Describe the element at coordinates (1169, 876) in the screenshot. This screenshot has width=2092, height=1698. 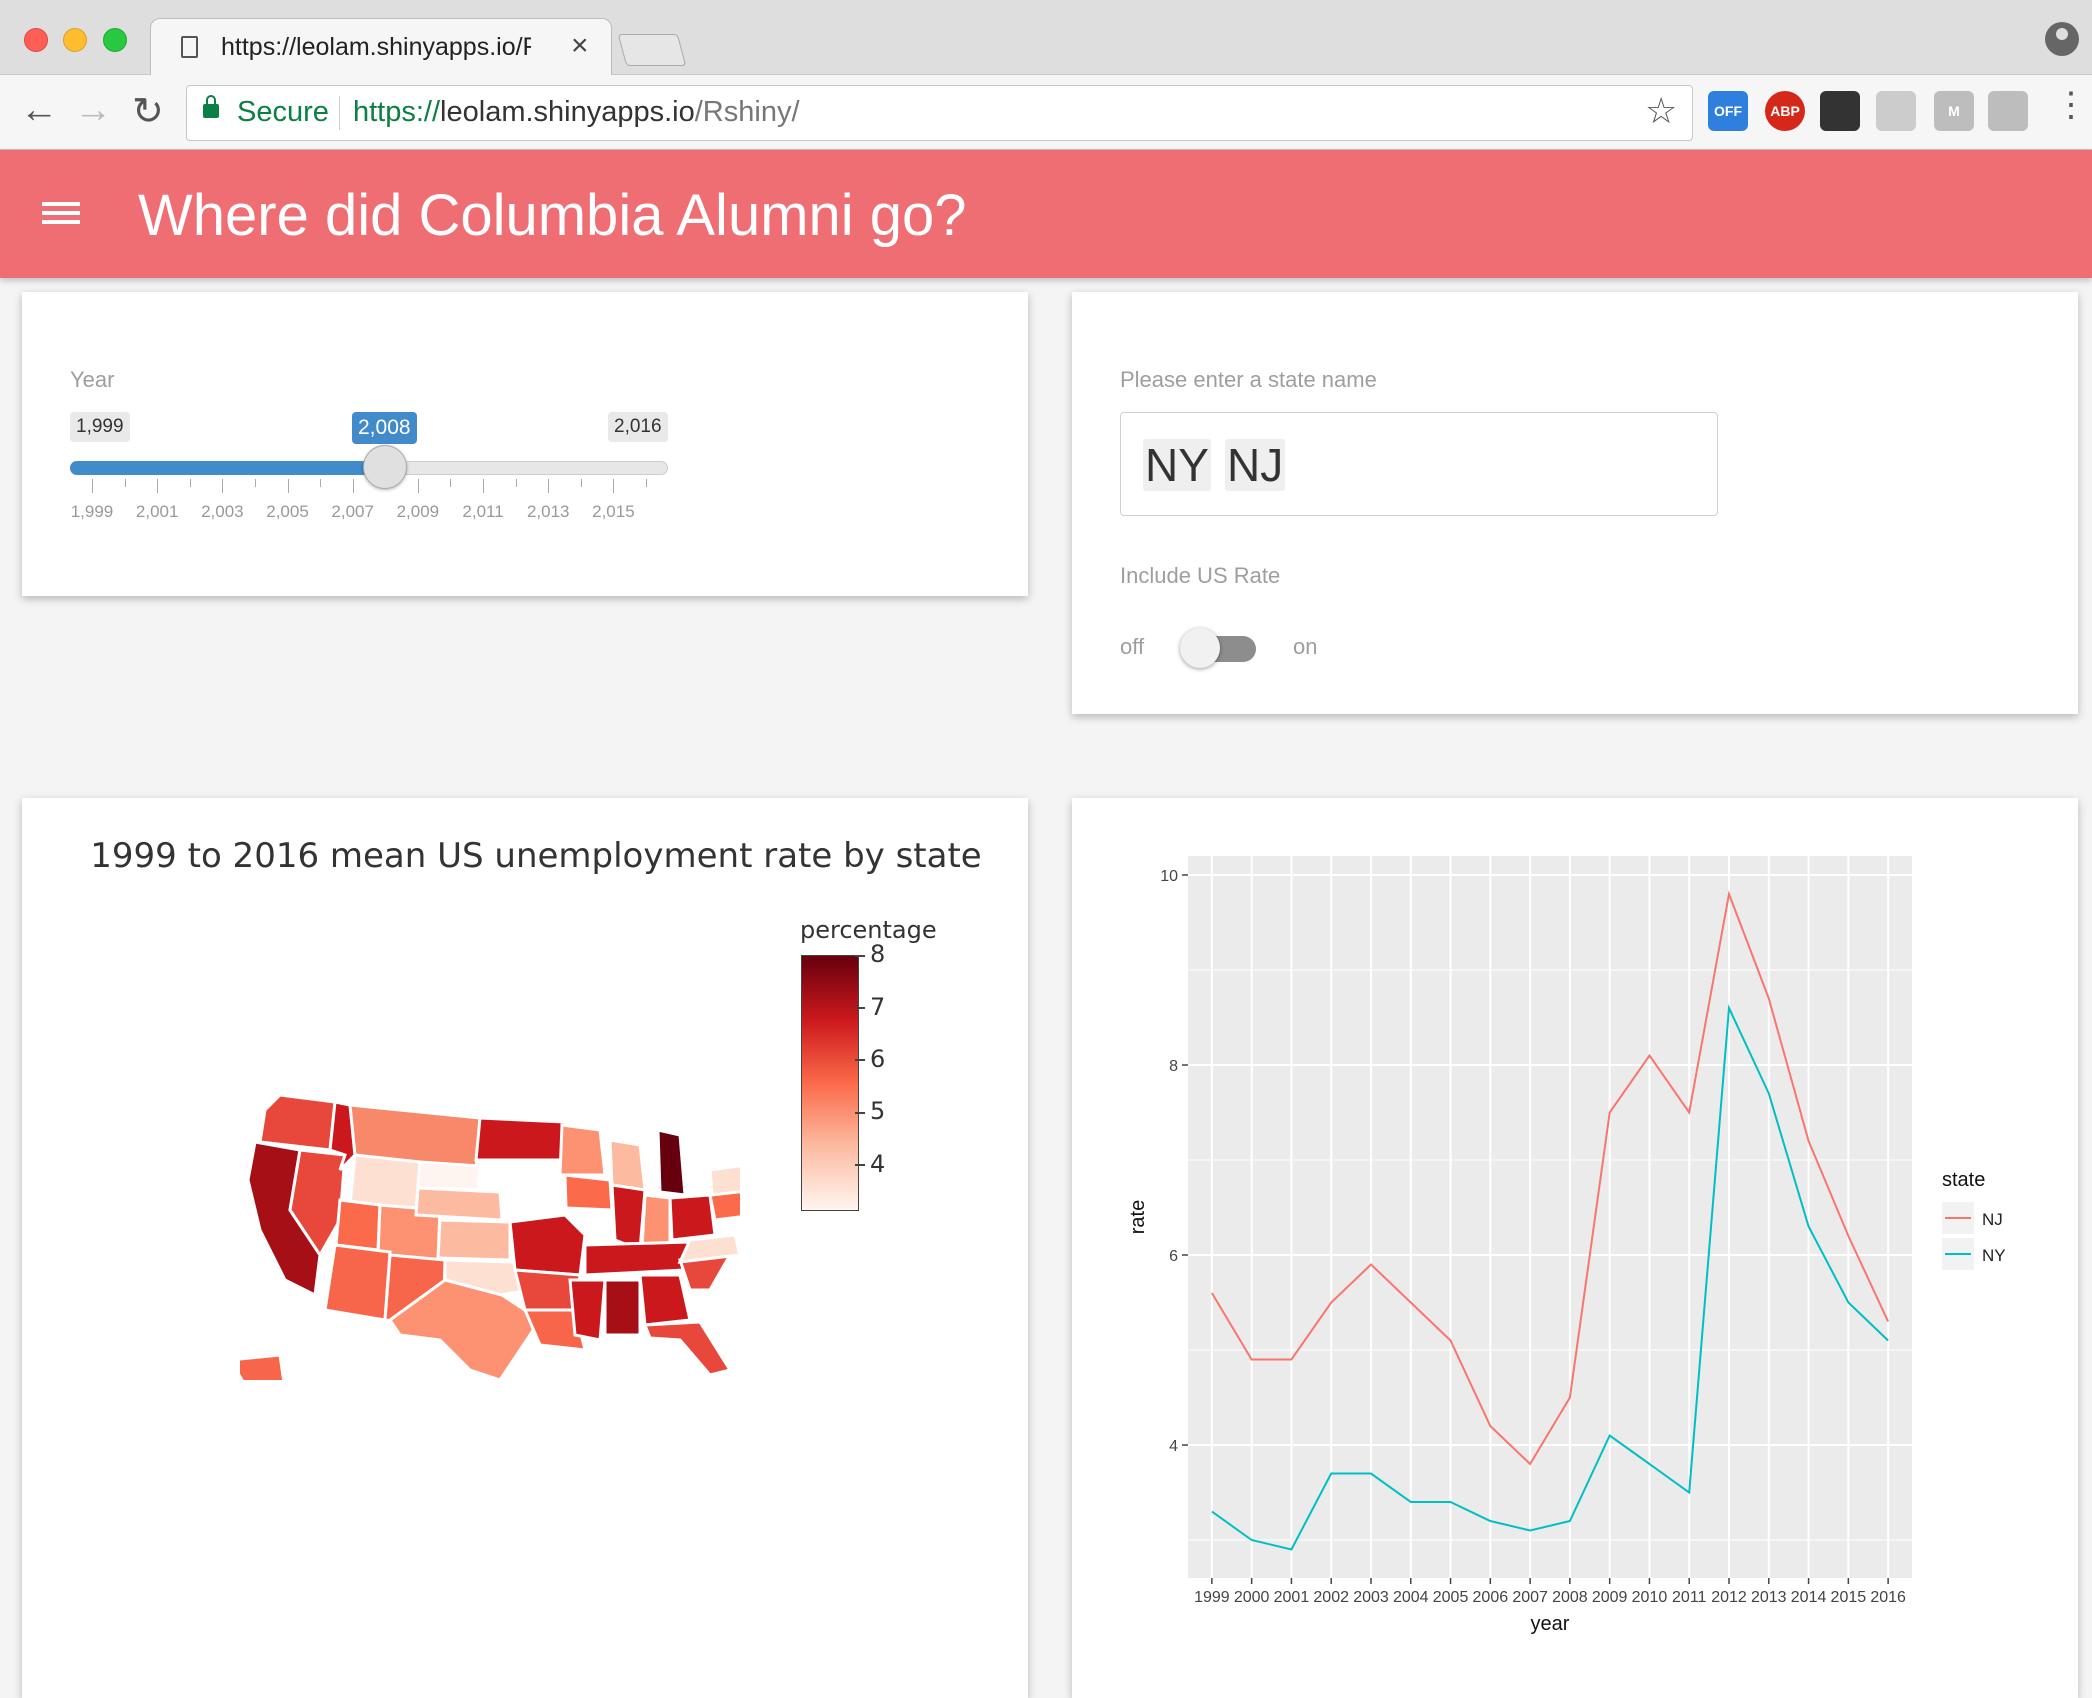
I see `y-tick-label: 10` at that location.